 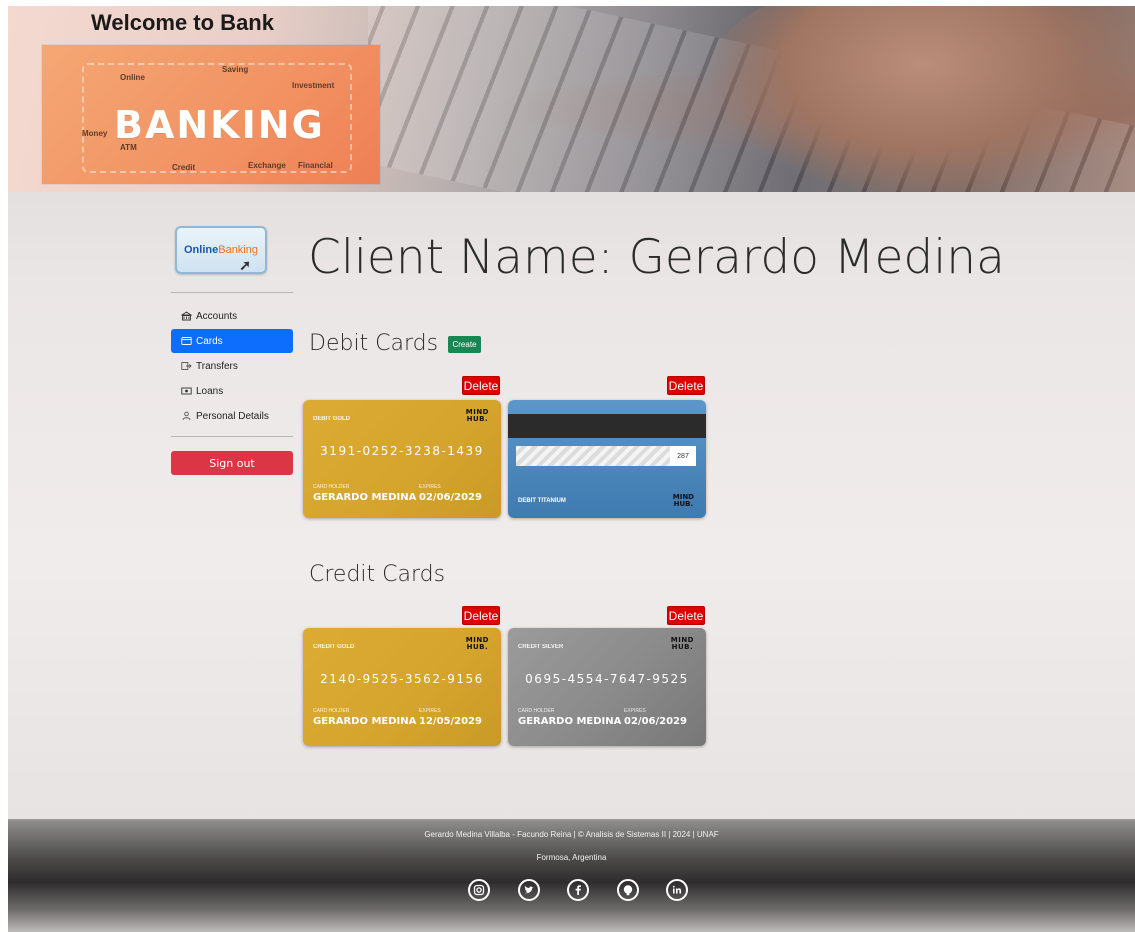 I want to click on debit-cards-title: Debit Cards, so click(x=374, y=343).